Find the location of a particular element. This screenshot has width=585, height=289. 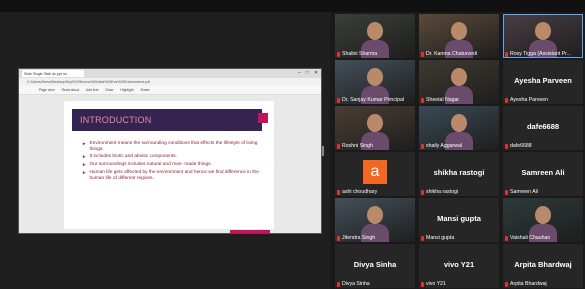

participant-tile: dafe6688 dafe6688 is located at coordinates (543, 128).